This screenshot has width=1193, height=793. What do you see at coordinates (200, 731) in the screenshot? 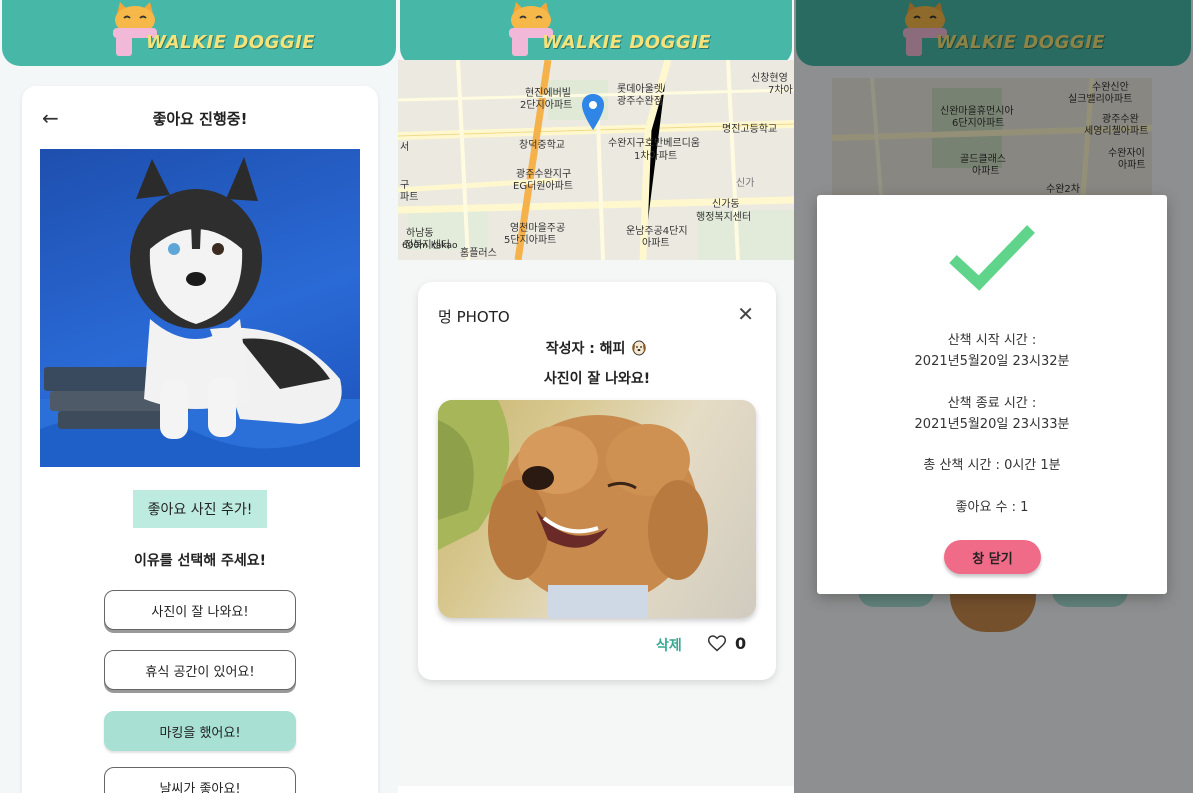
I see `reason-option-marking: 마킹을 했어요!` at bounding box center [200, 731].